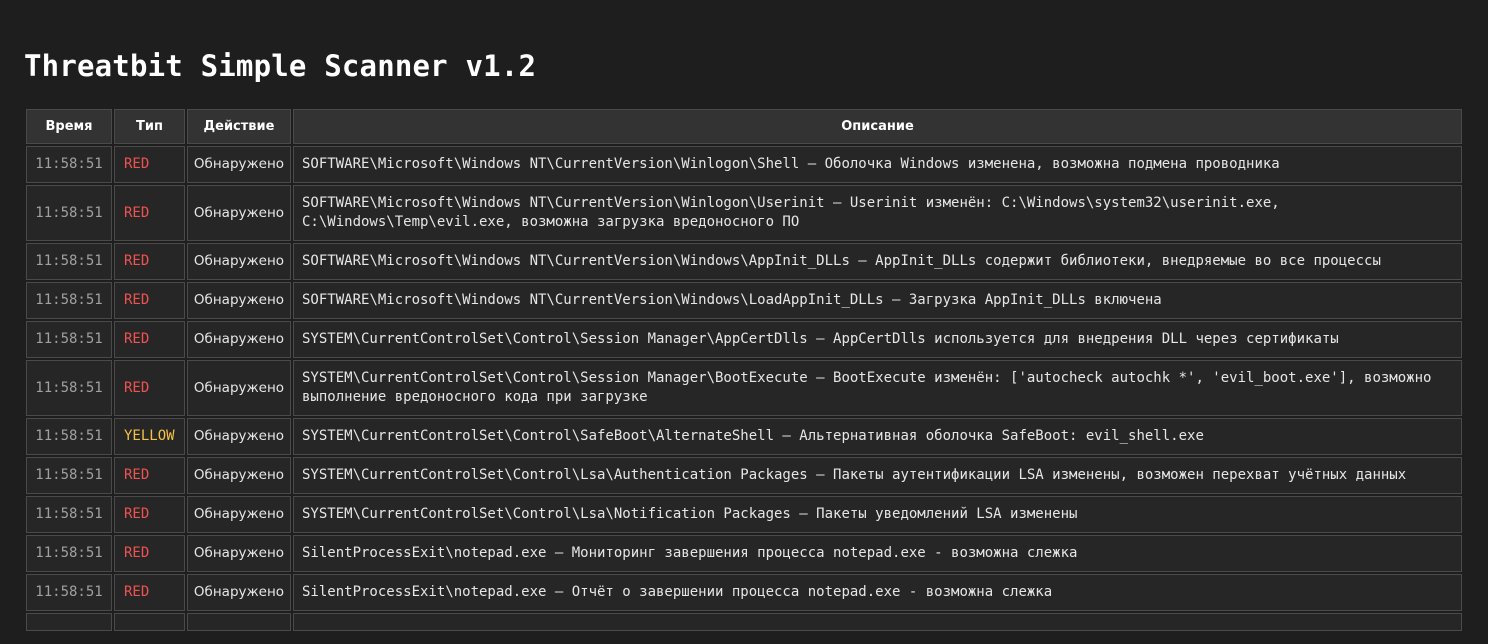  Describe the element at coordinates (69, 622) in the screenshot. I see `time-cell` at that location.